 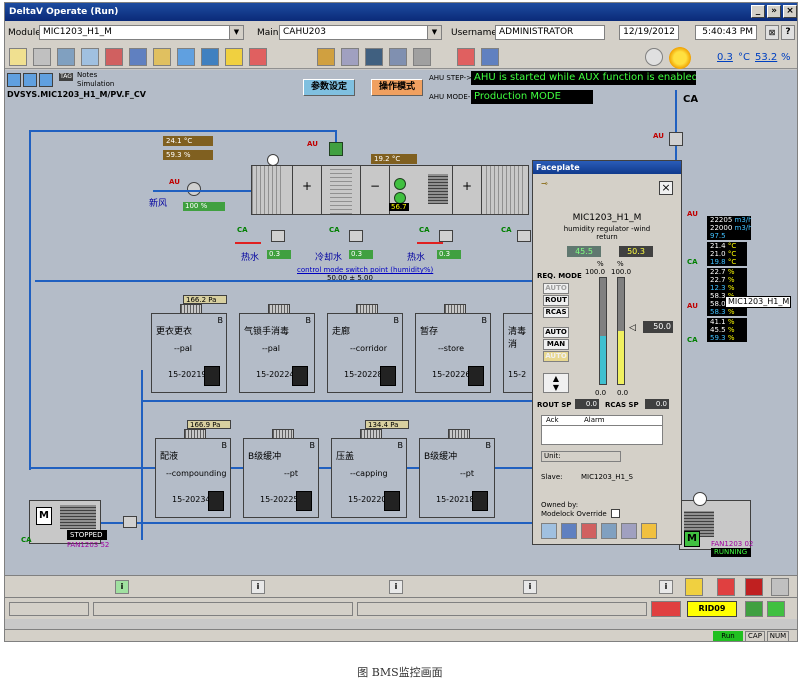 What do you see at coordinates (141, 32) in the screenshot?
I see `module-select: MIC1203_H1_M ▼` at bounding box center [141, 32].